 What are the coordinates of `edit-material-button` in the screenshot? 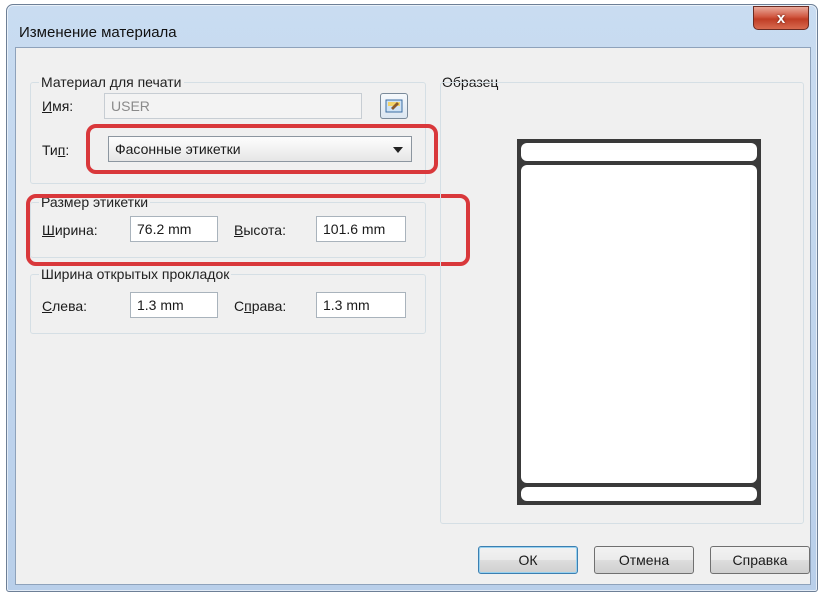 It's located at (394, 106).